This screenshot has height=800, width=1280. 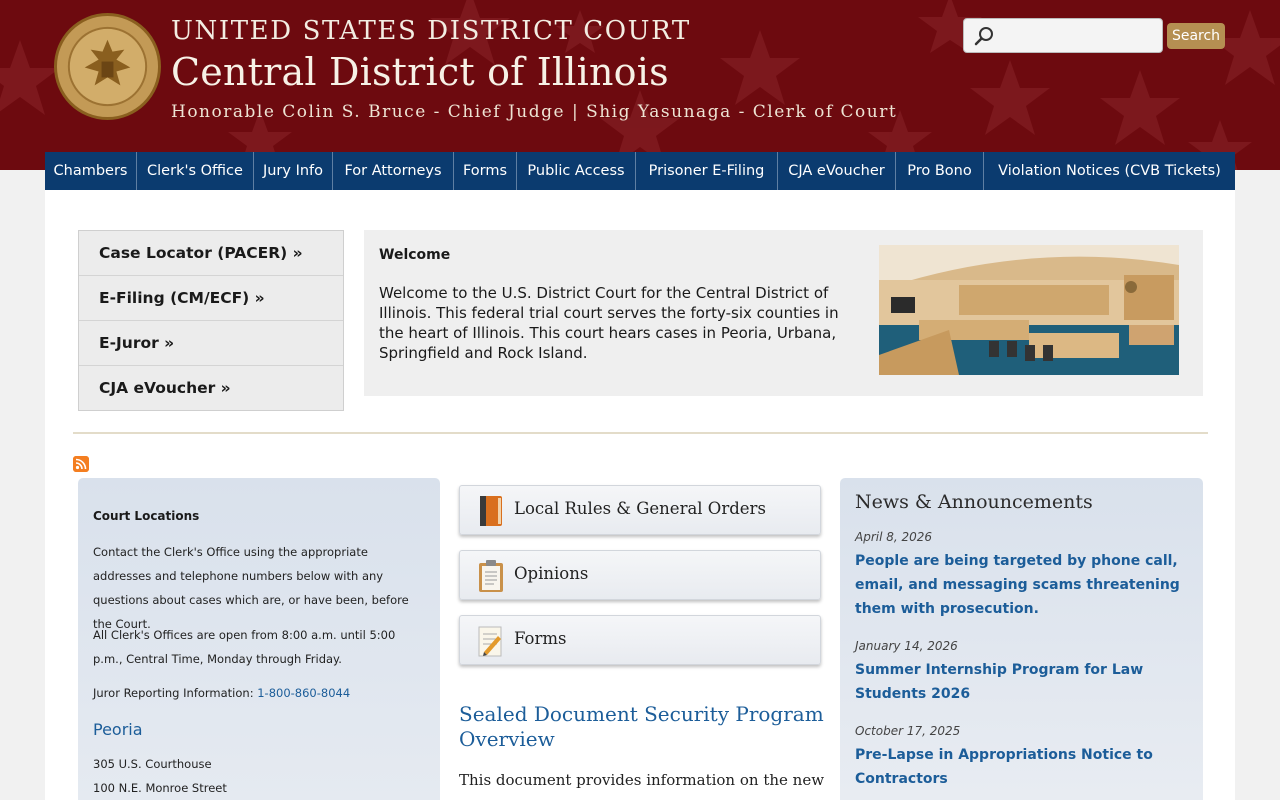 I want to click on news-date: October 17, 2025, so click(x=908, y=731).